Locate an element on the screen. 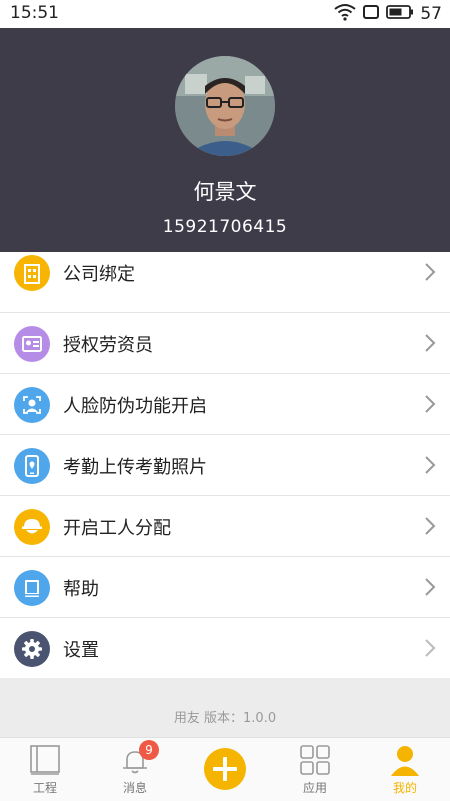  person-icon is located at coordinates (405, 761).